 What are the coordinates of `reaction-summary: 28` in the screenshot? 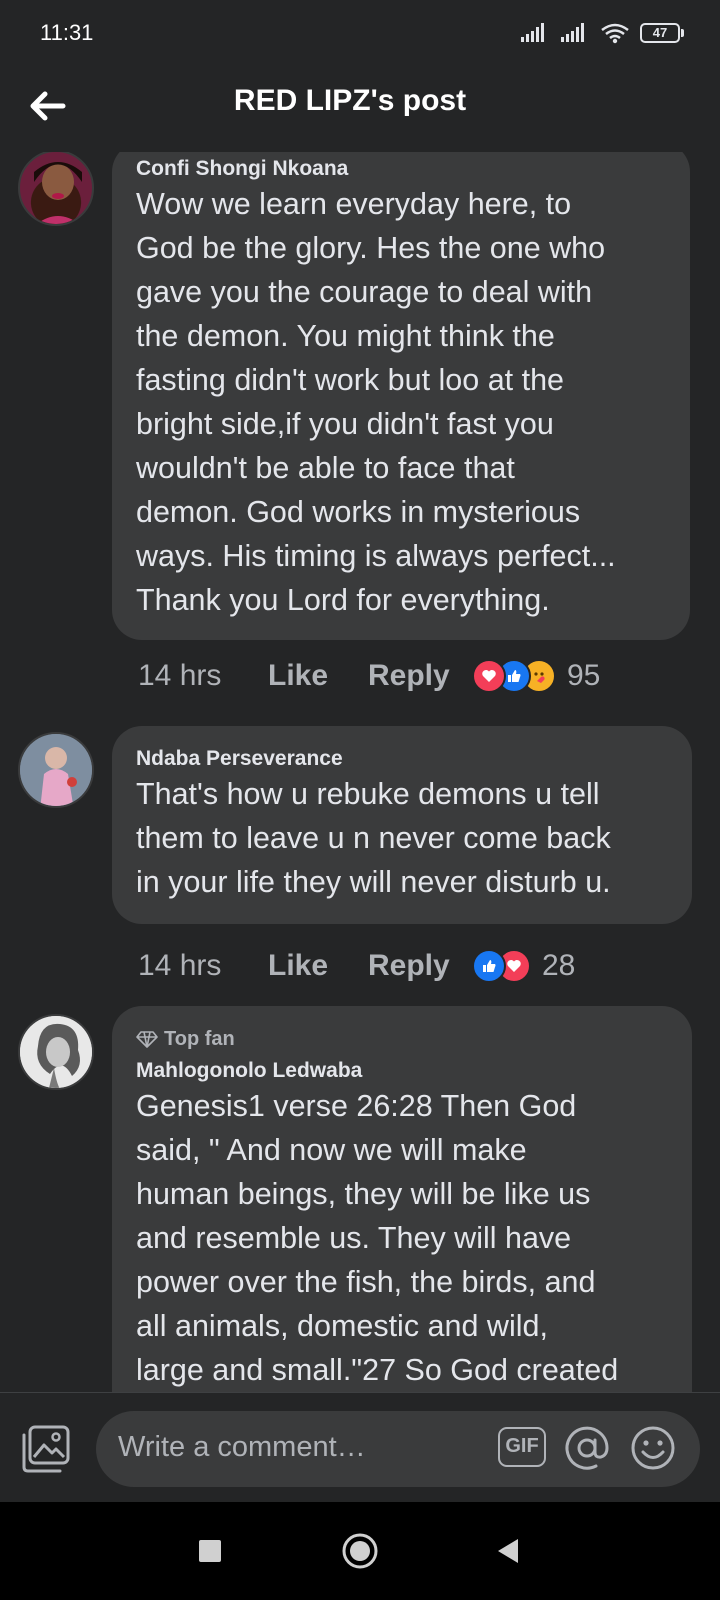 It's located at (523, 966).